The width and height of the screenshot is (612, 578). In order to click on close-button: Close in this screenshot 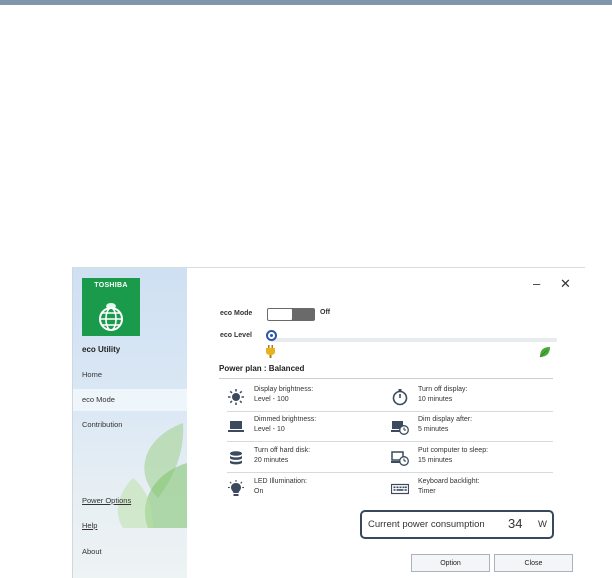, I will do `click(533, 563)`.